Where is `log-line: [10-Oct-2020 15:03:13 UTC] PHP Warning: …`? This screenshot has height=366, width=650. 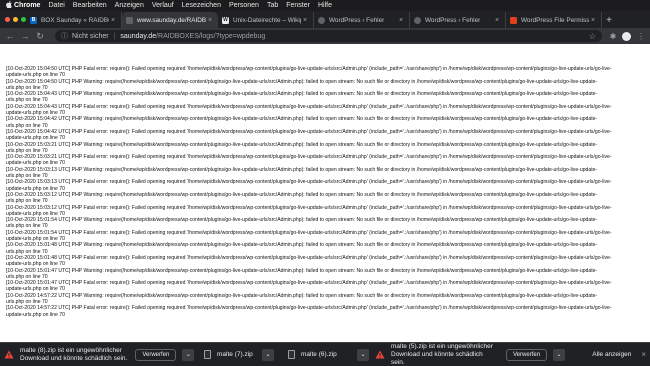 log-line: [10-Oct-2020 15:03:13 UTC] PHP Warning: … is located at coordinates (302, 169).